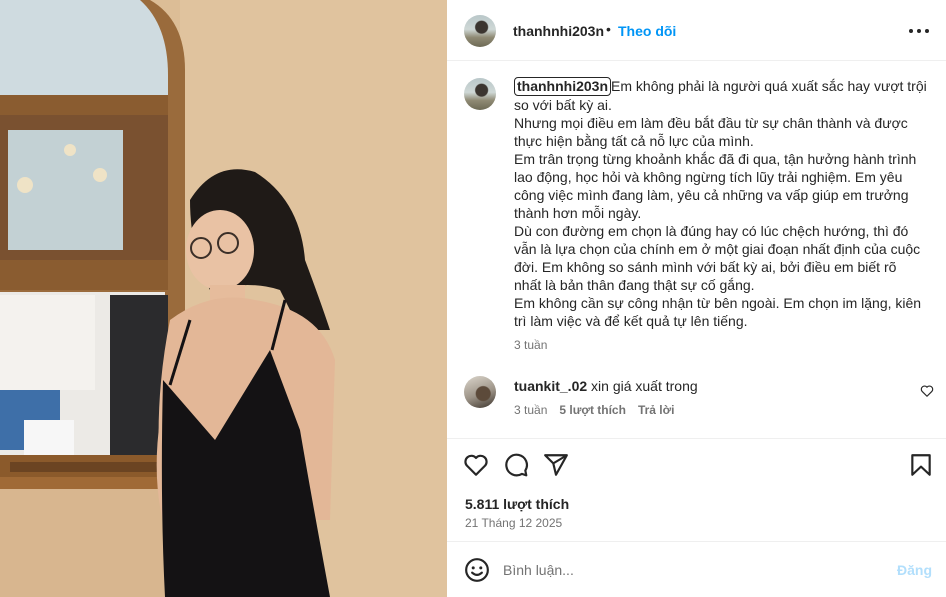  I want to click on commenter-avatar, so click(480, 392).